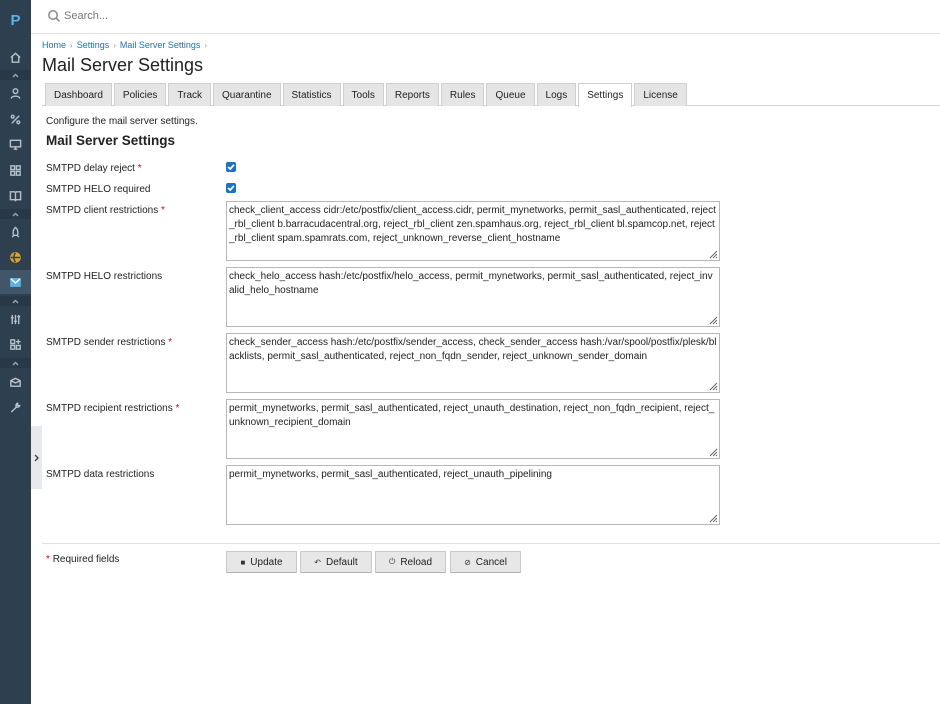 The width and height of the screenshot is (940, 704). I want to click on page-title: Mail Server Settings, so click(123, 65).